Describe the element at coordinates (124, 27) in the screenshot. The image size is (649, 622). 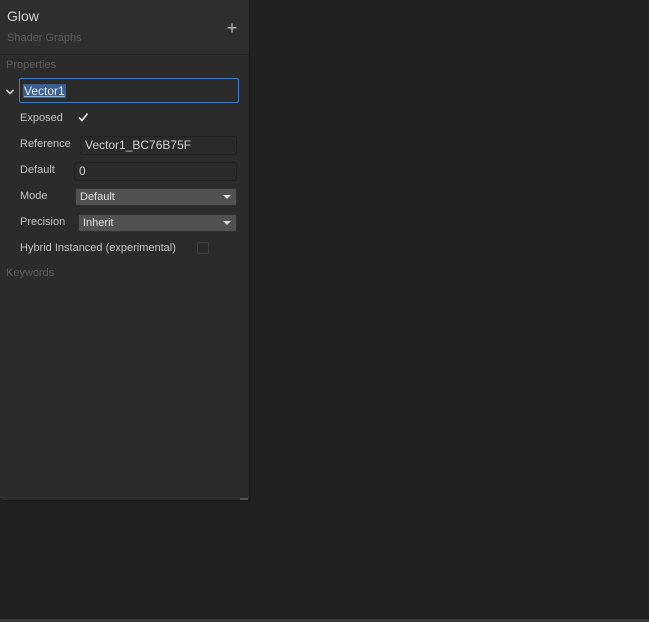
I see `blackboard-header: Glow Shader Graphs +` at that location.